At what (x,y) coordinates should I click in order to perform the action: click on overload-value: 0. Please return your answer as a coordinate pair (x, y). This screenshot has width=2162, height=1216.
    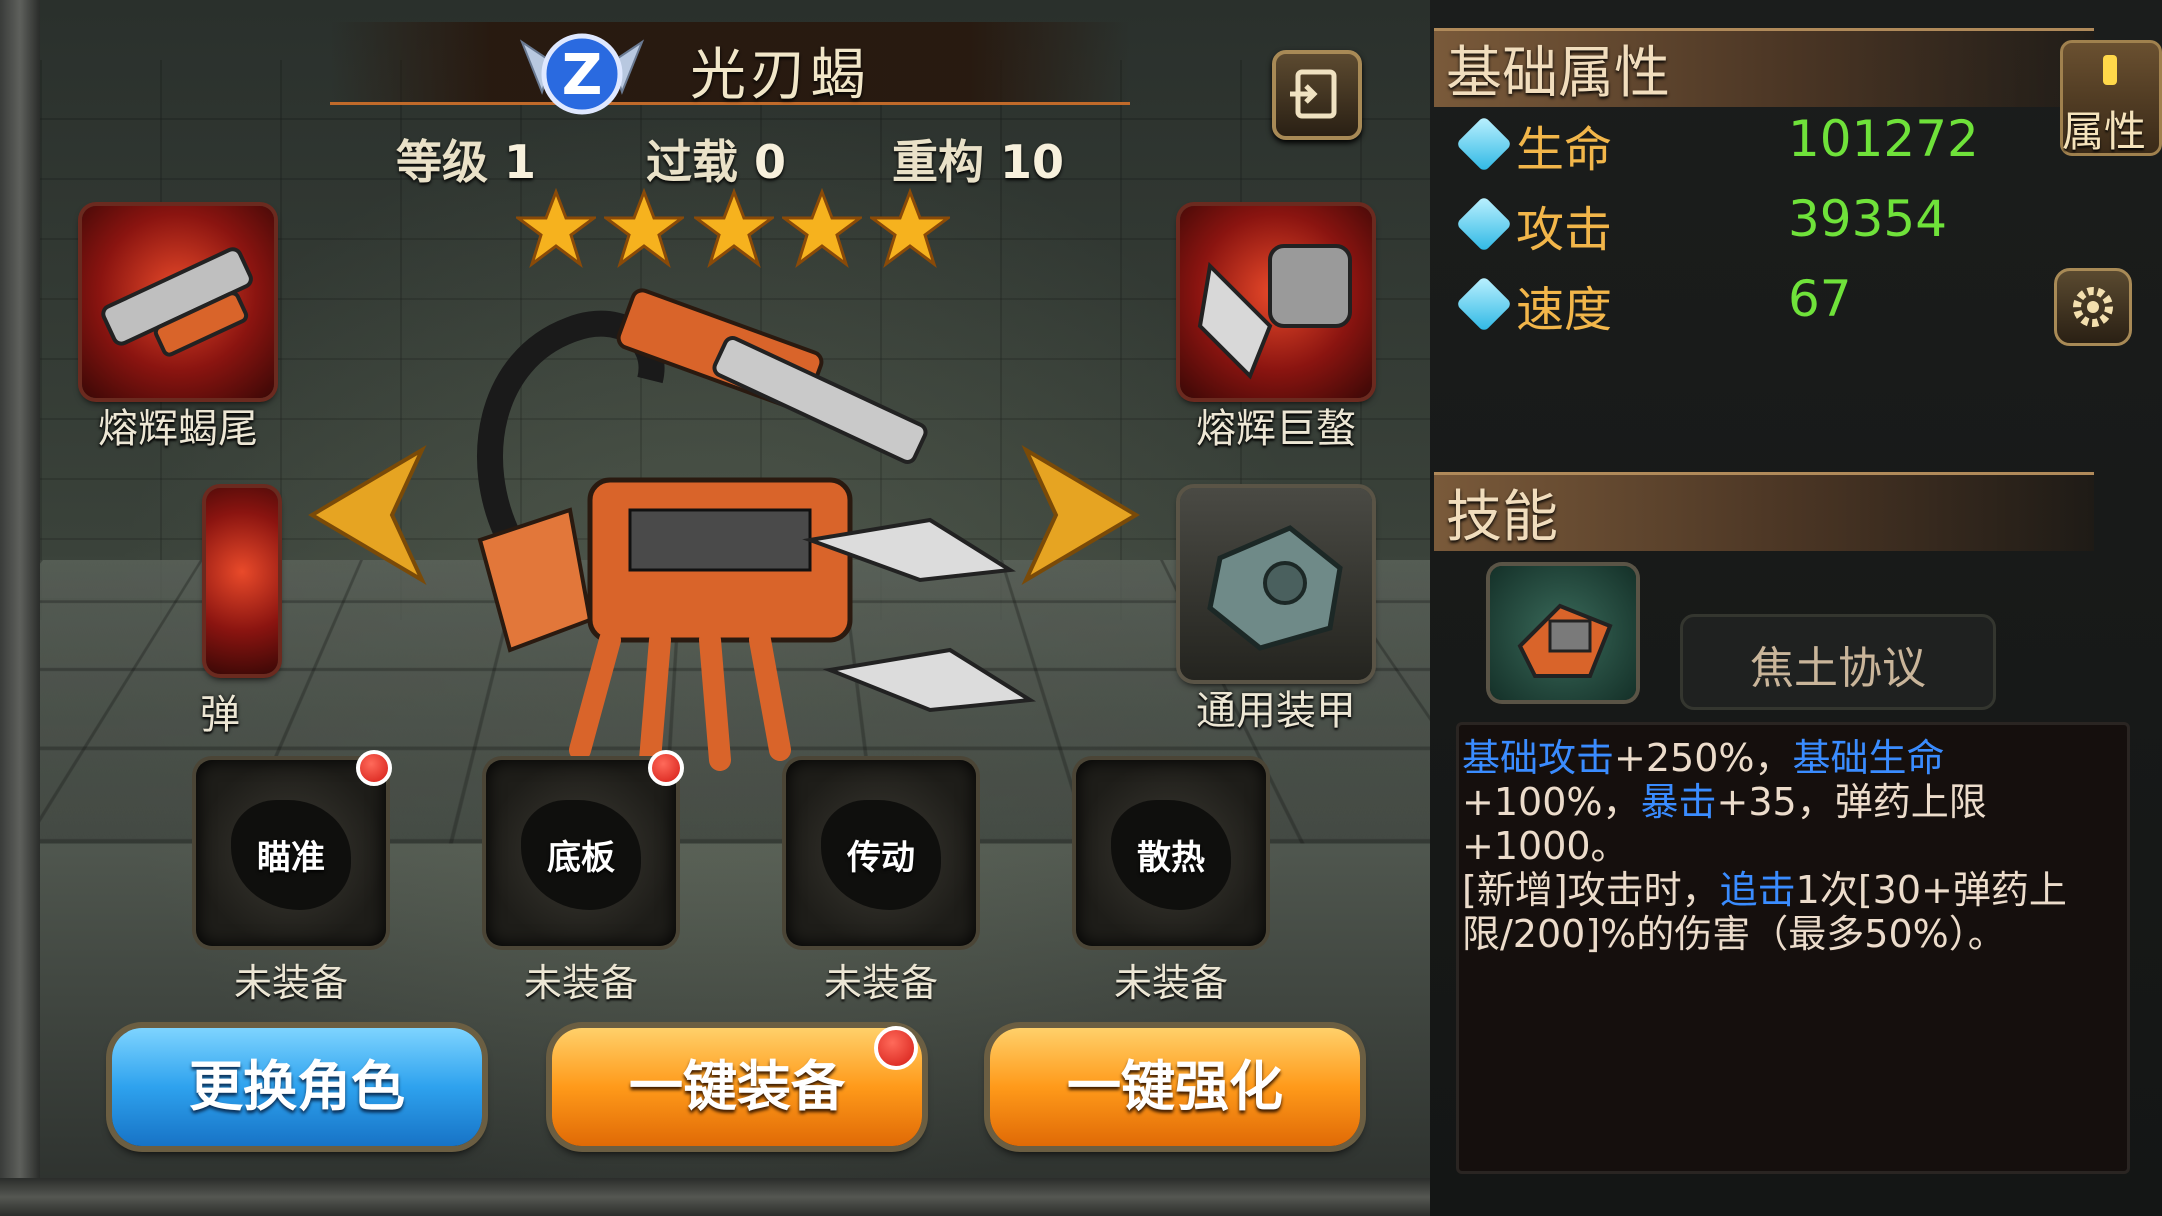
    Looking at the image, I should click on (770, 162).